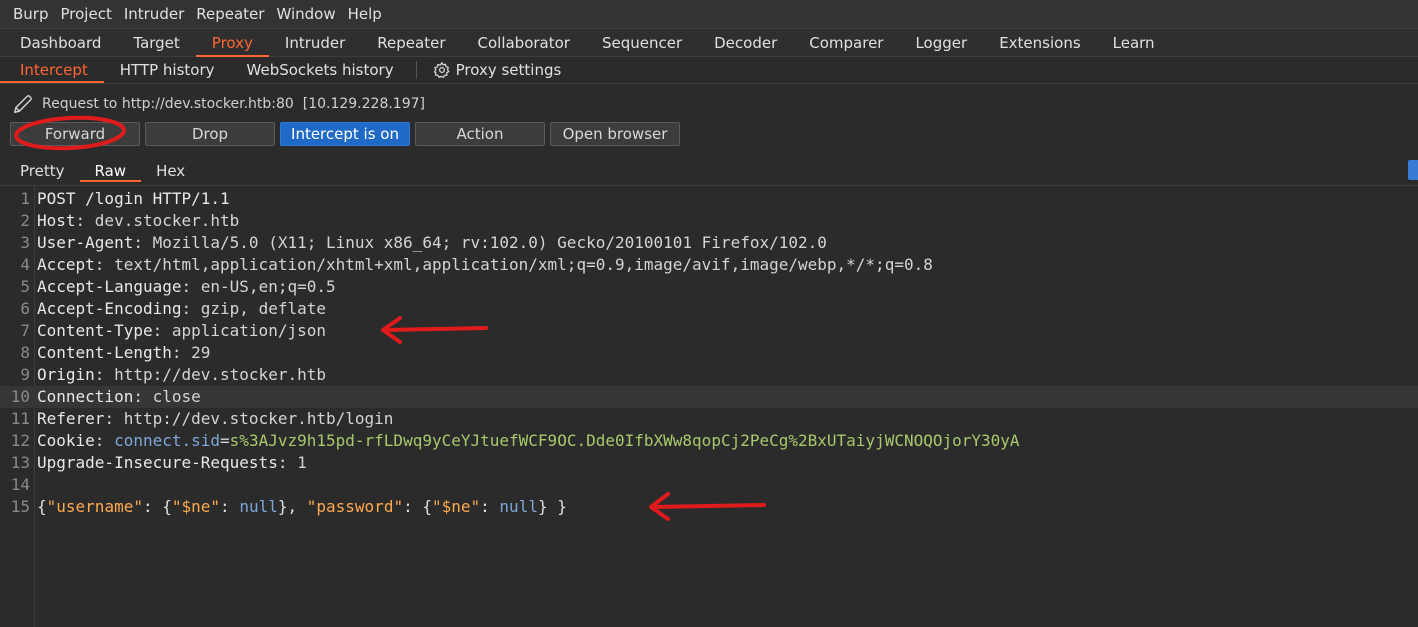 This screenshot has height=627, width=1418. What do you see at coordinates (20, 462) in the screenshot?
I see `line-number: 13` at bounding box center [20, 462].